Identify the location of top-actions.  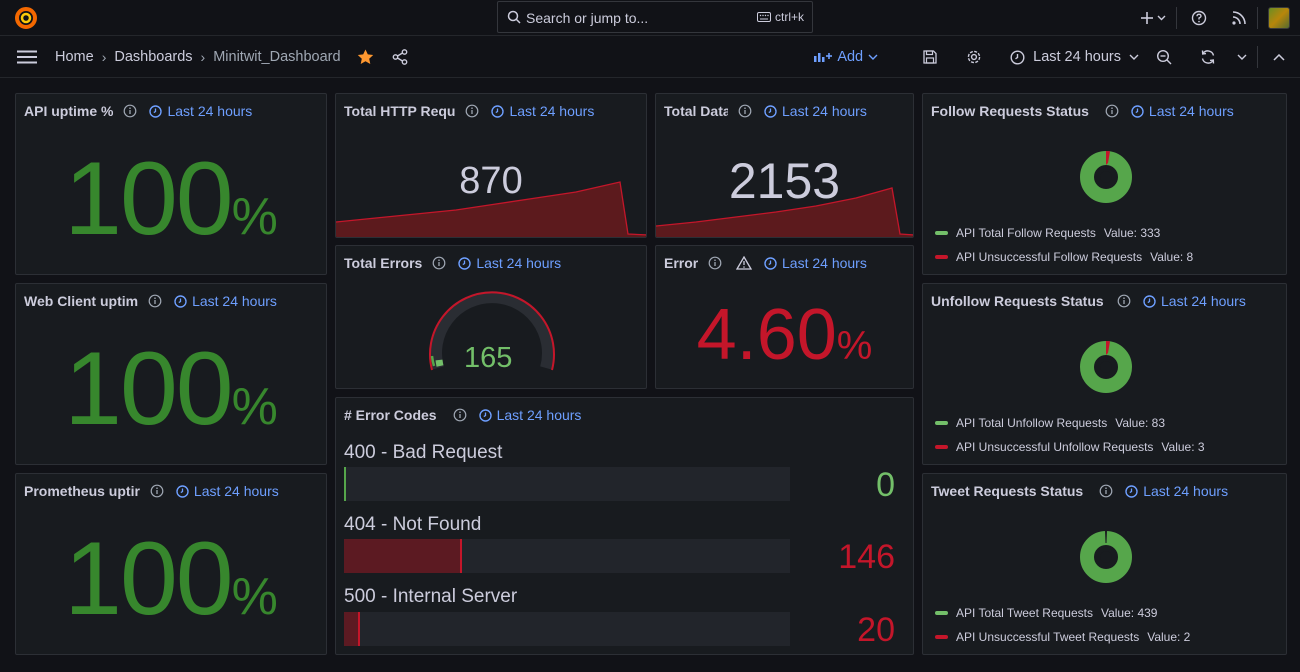
(1216, 18).